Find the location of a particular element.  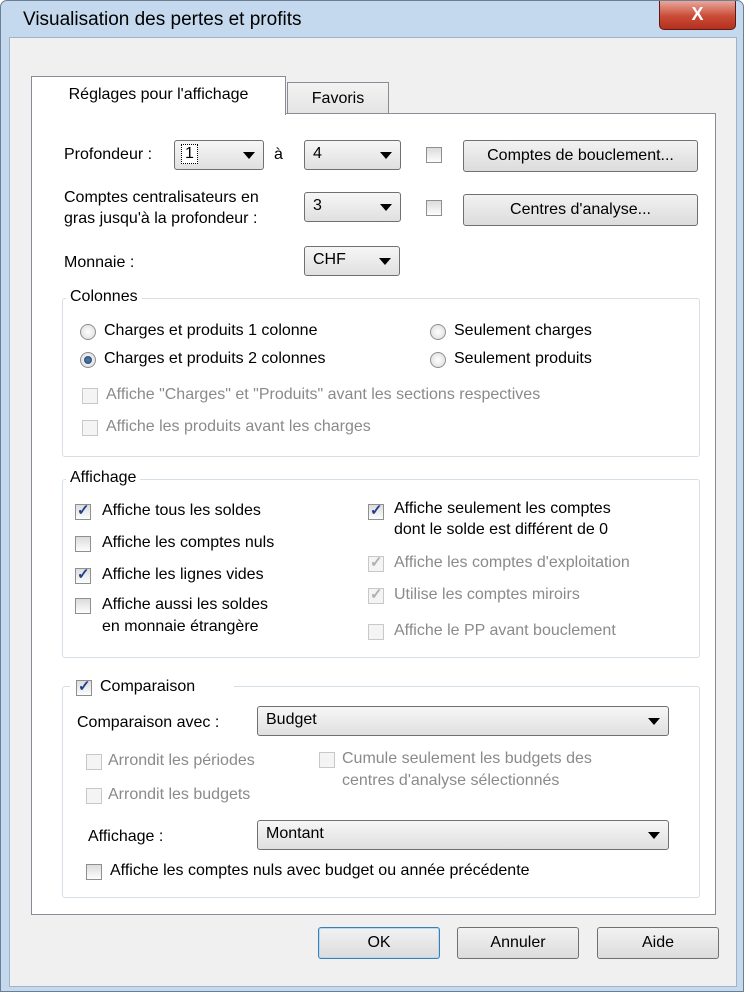

tab-label: Favoris is located at coordinates (338, 98).